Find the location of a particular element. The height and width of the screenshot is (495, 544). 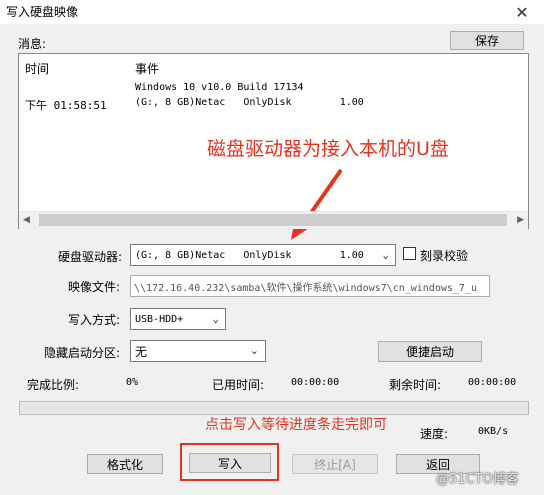

ratio-label: 完成比例: is located at coordinates (53, 385).